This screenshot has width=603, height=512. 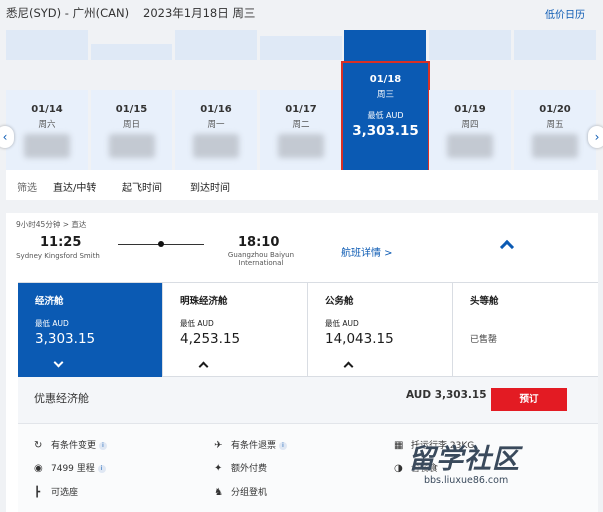 I want to click on date-label: 01/14, so click(x=47, y=109).